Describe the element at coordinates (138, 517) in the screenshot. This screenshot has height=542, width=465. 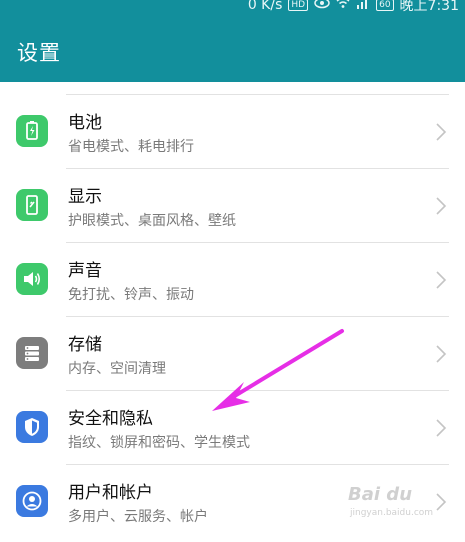
I see `settings-item-subtitle: 多用户、云服务、帐户` at that location.